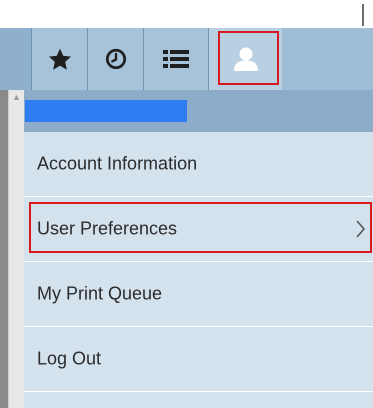 The height and width of the screenshot is (408, 373). What do you see at coordinates (361, 229) in the screenshot?
I see `chevron-right-icon` at bounding box center [361, 229].